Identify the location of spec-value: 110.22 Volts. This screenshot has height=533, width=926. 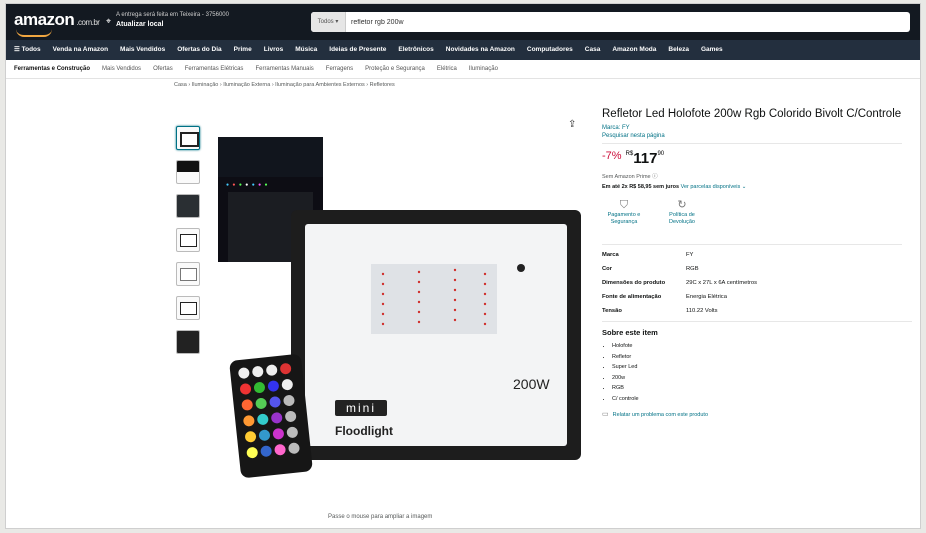
(702, 311).